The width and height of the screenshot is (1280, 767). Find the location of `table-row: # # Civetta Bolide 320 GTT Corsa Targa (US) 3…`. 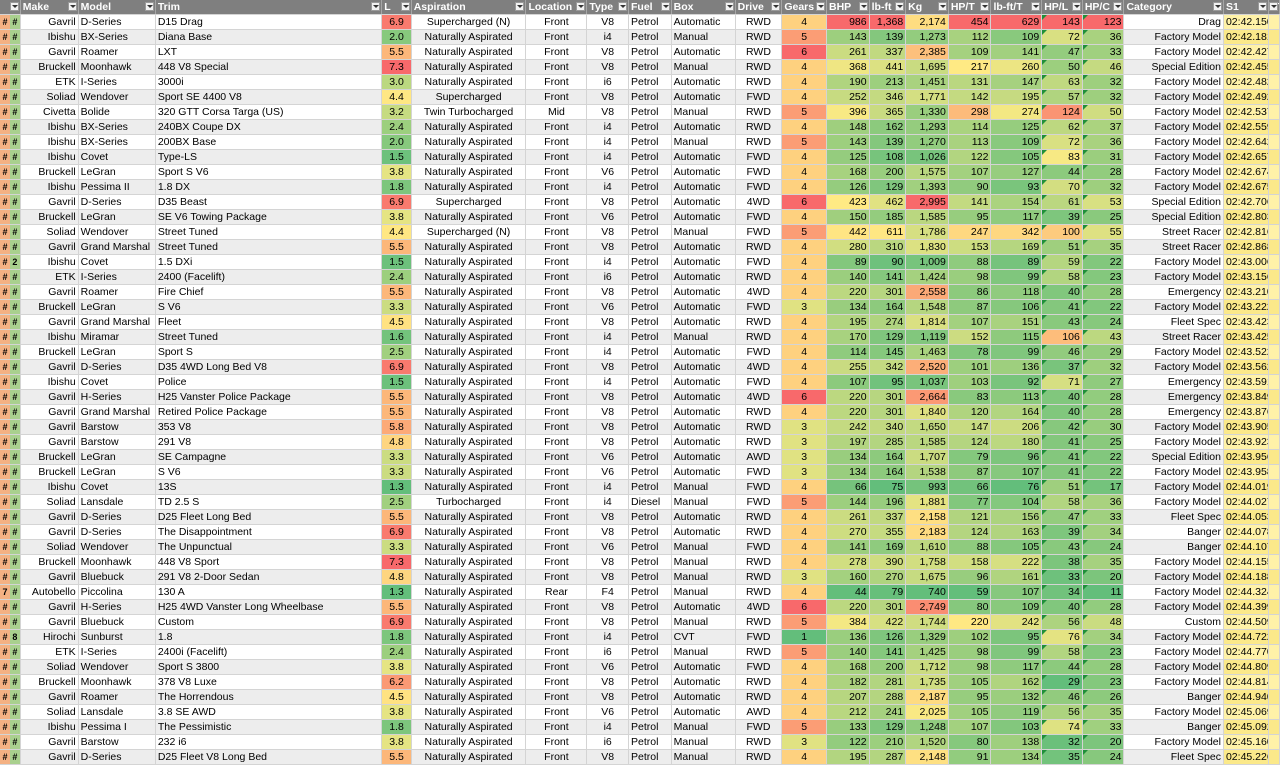

table-row: # # Civetta Bolide 320 GTT Corsa Targa (US) 3… is located at coordinates (640, 112).